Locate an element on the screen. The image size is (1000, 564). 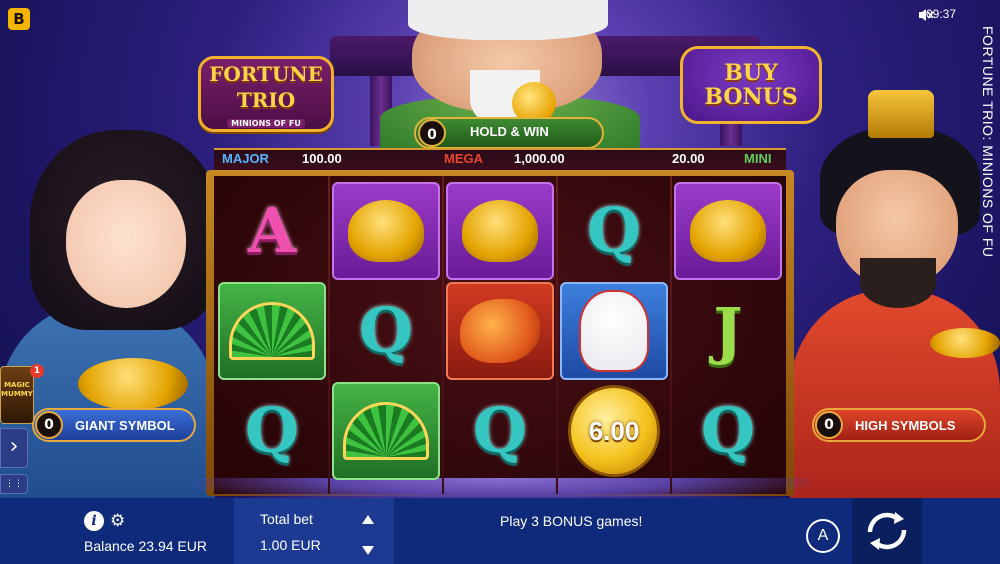
reel-cell: 6.00 is located at coordinates (614, 431).